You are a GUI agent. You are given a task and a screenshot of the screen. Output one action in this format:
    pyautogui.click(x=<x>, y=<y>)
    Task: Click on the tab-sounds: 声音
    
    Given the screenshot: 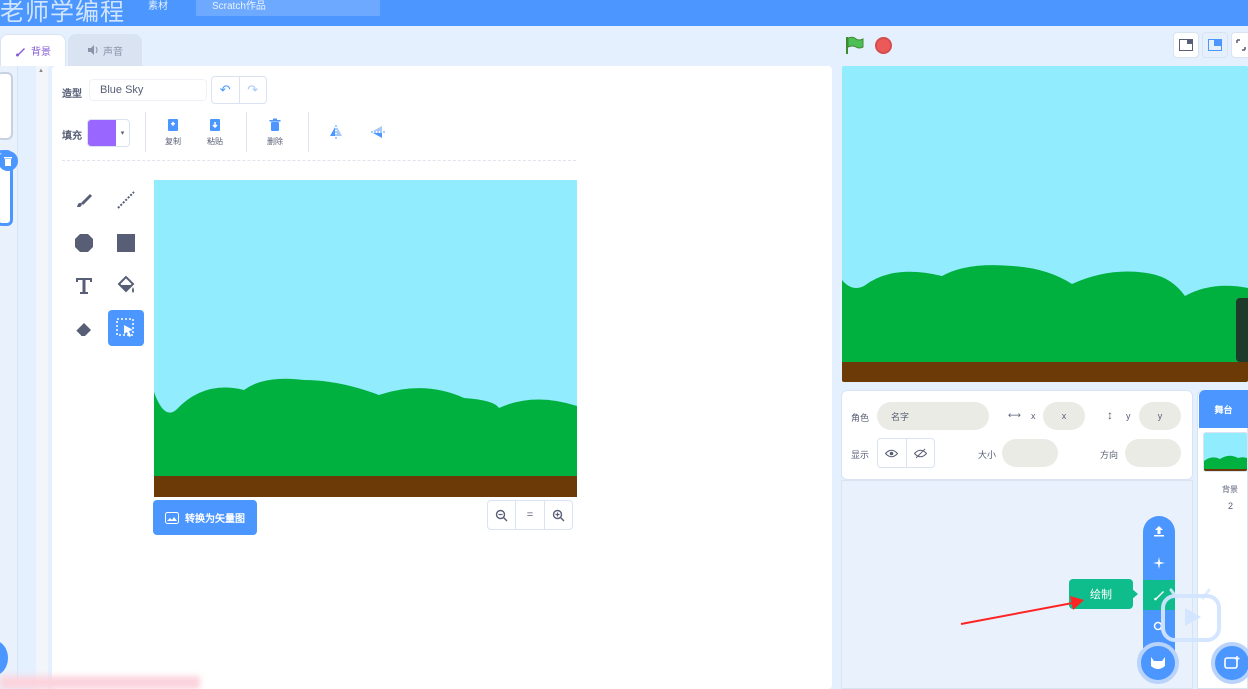 What is the action you would take?
    pyautogui.click(x=105, y=50)
    